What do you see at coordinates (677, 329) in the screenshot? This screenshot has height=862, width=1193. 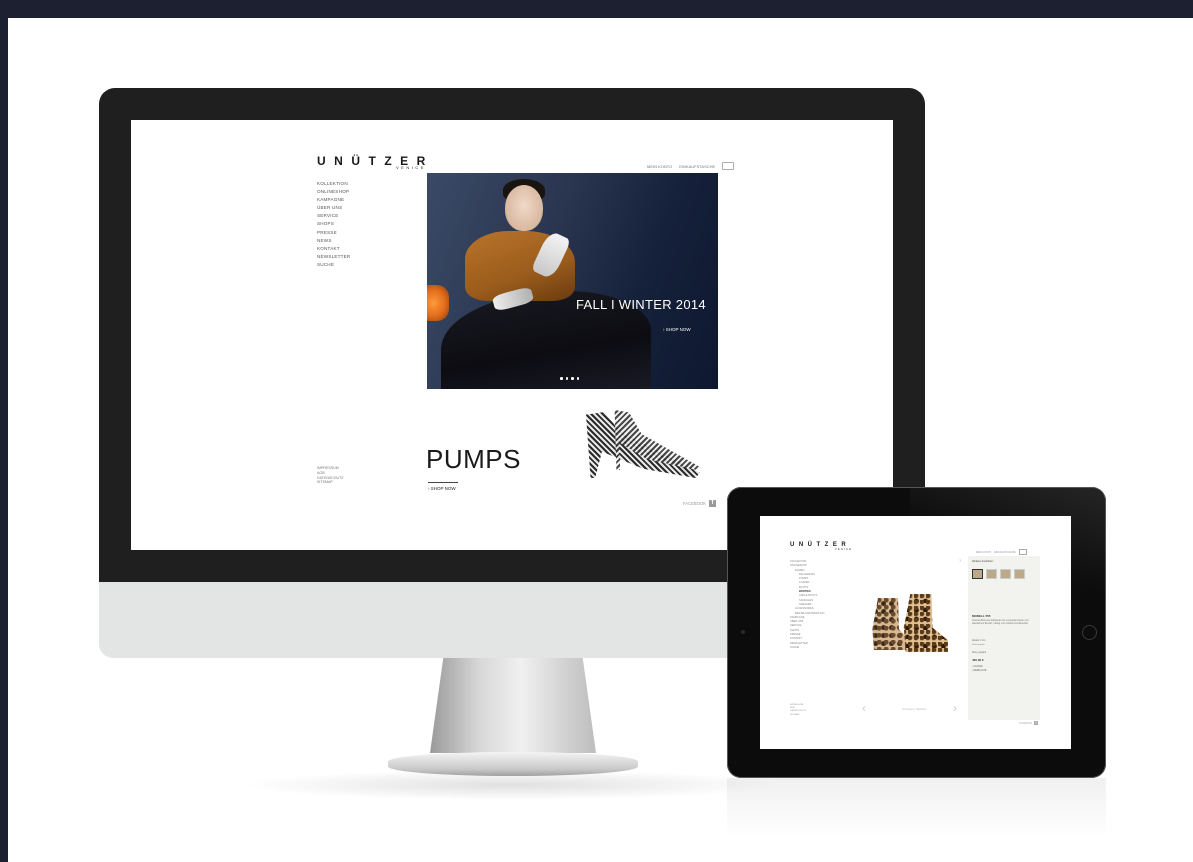 I see `hero-shop-now-link: › SHOP NOW` at bounding box center [677, 329].